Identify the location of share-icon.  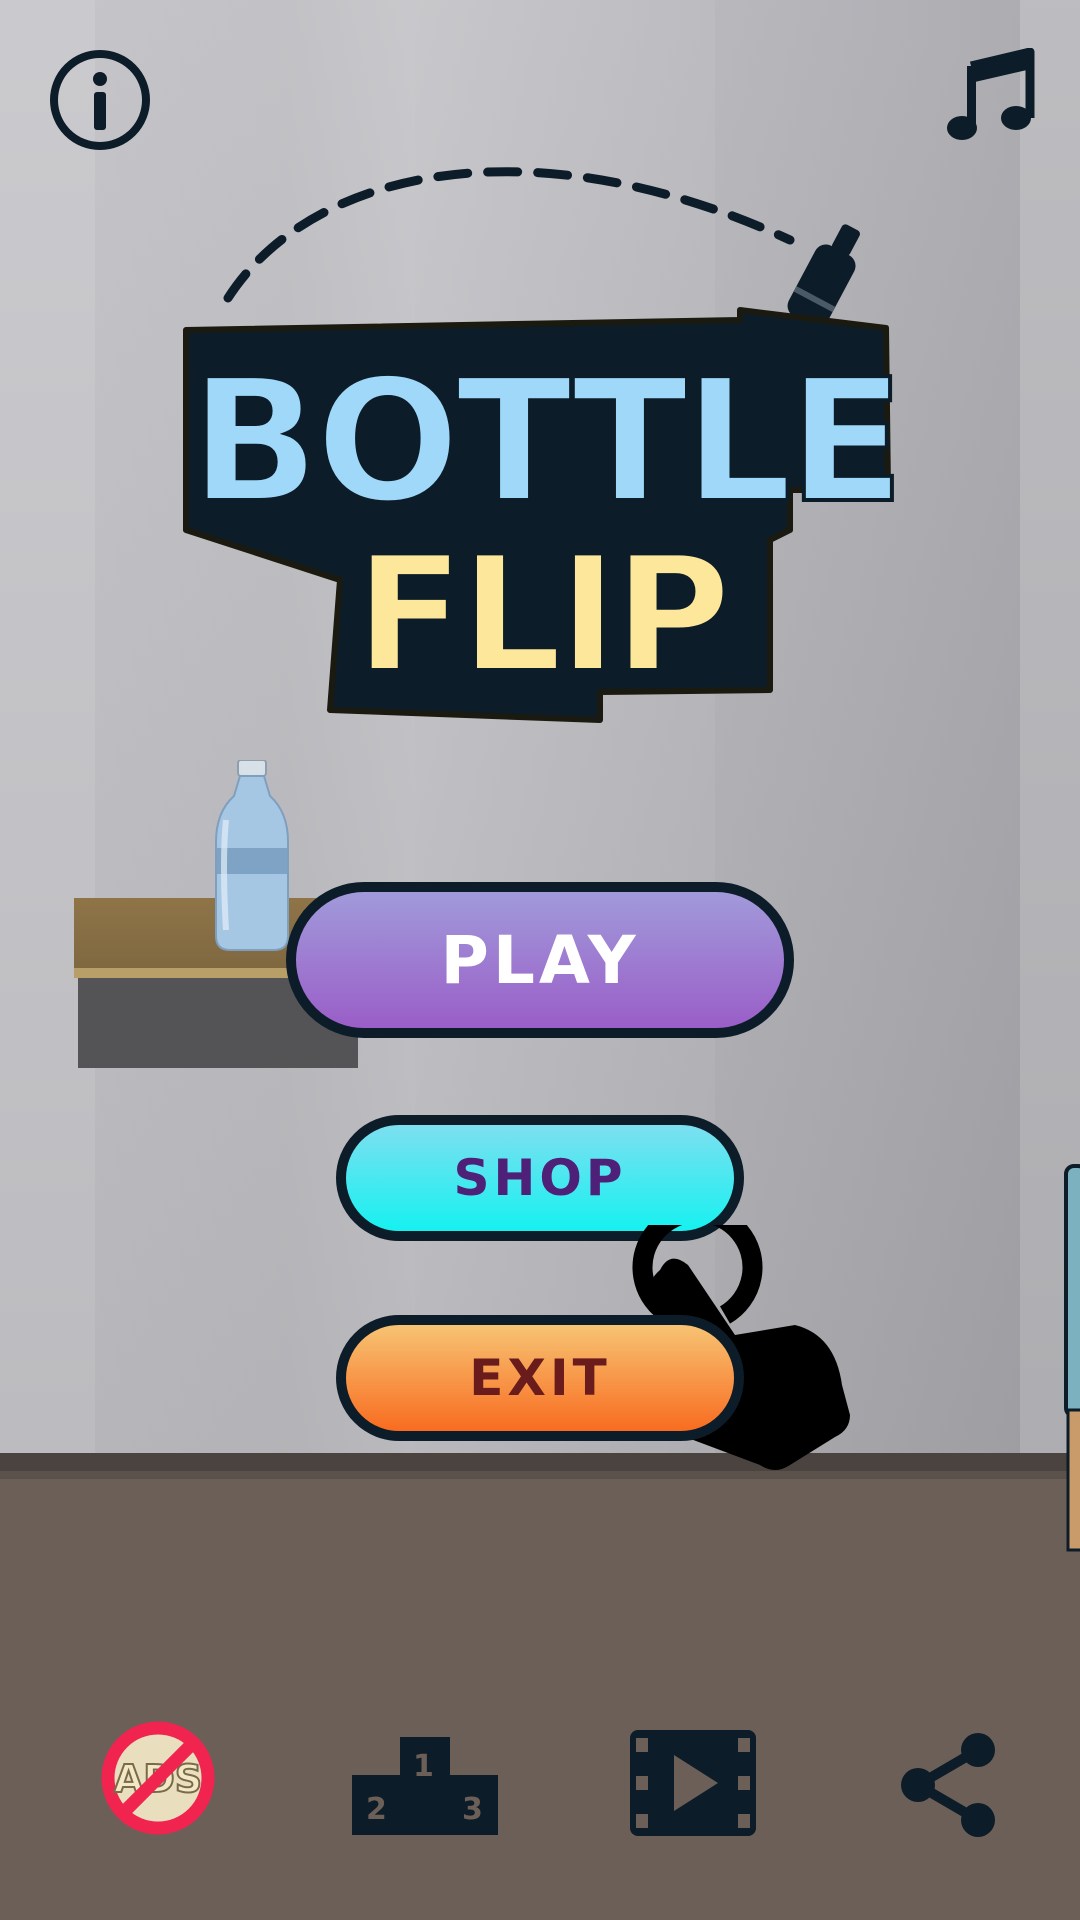
(948, 1785).